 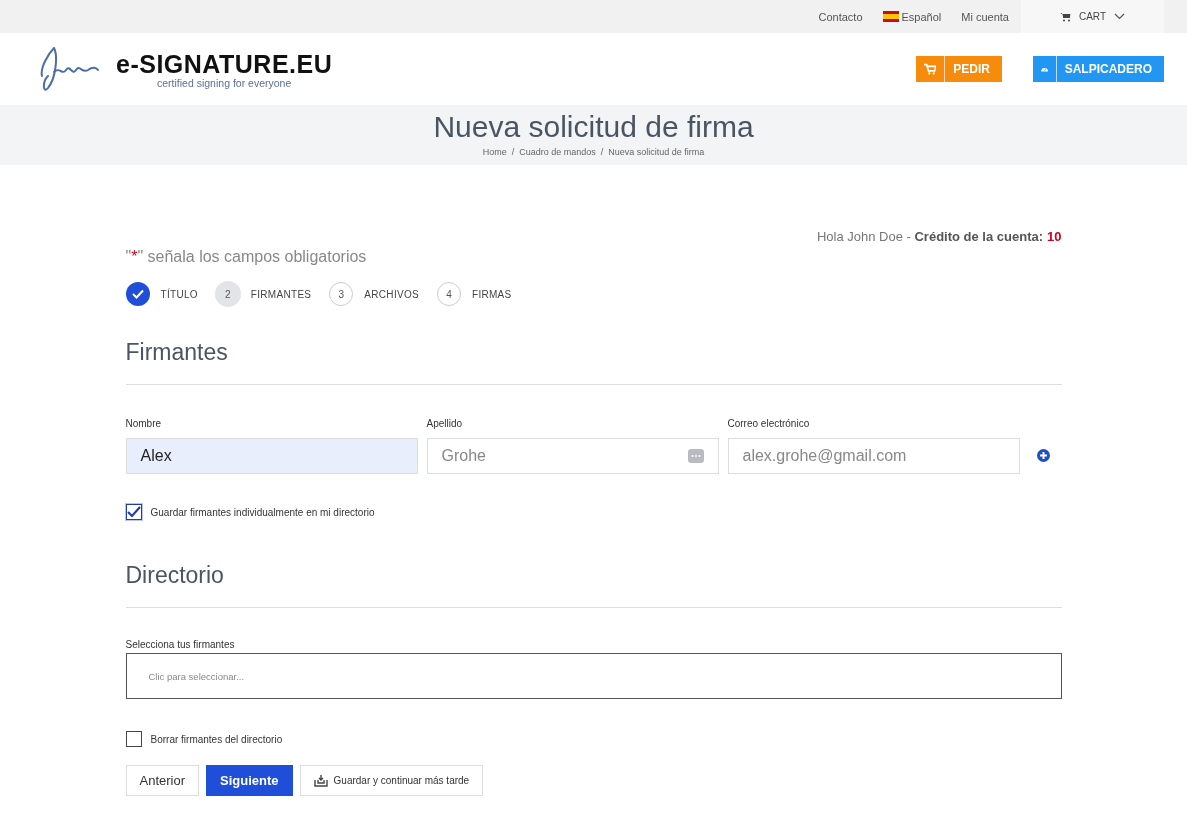 I want to click on breadcrumb-link: Nueva solicitud de firma, so click(x=656, y=152).